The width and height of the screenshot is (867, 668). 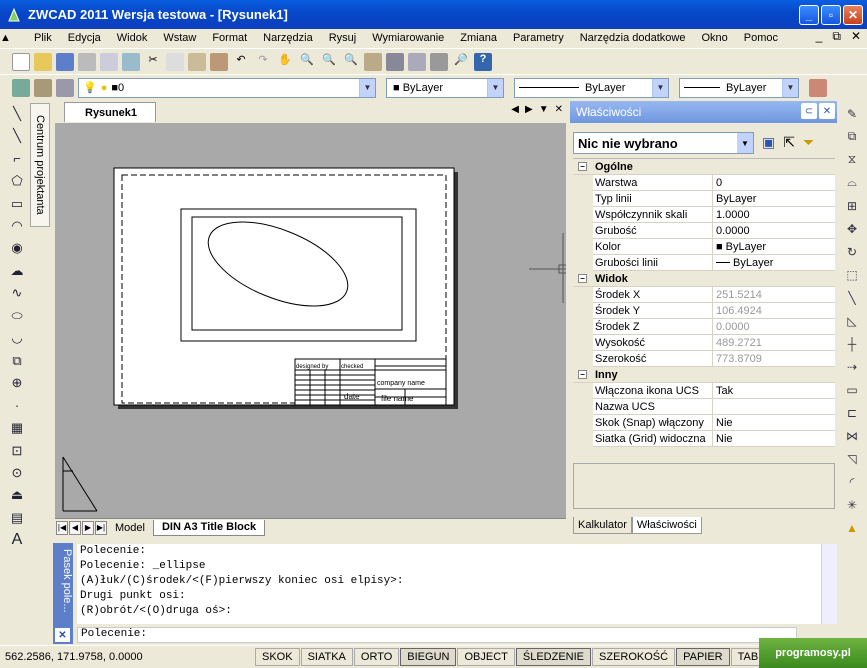 I want to click on match-properties-icon, so click(x=219, y=61).